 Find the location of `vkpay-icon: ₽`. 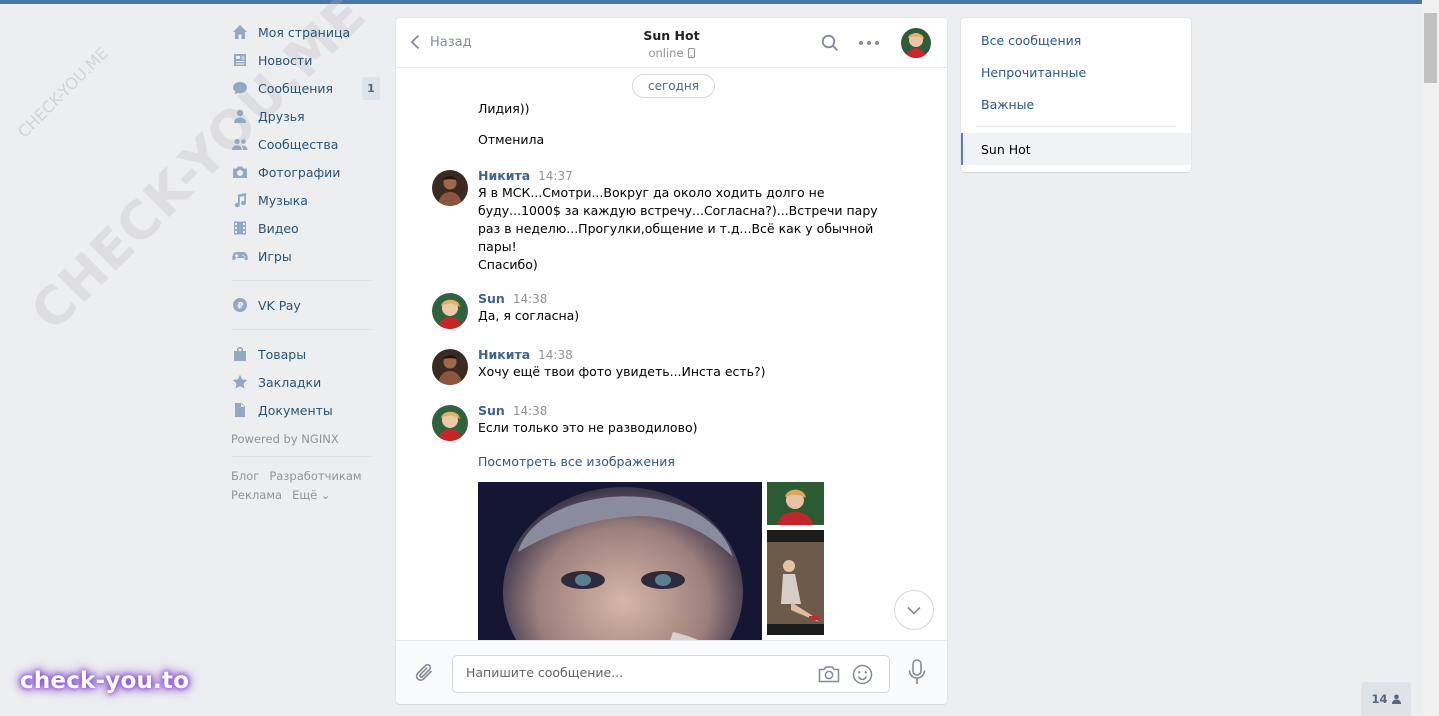

vkpay-icon: ₽ is located at coordinates (239, 305).